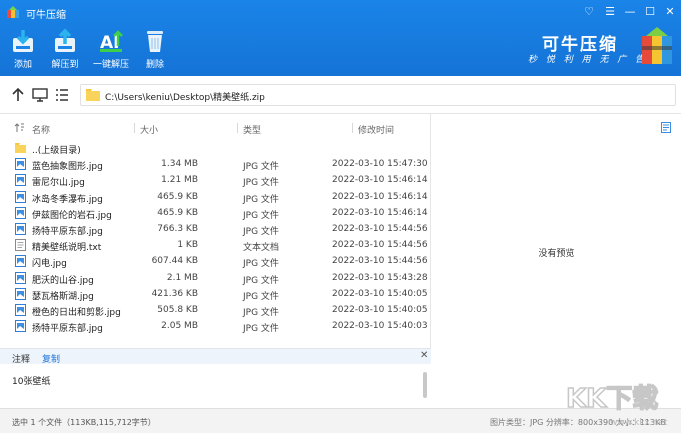 This screenshot has width=681, height=433. I want to click on folder-icon, so click(93, 95).